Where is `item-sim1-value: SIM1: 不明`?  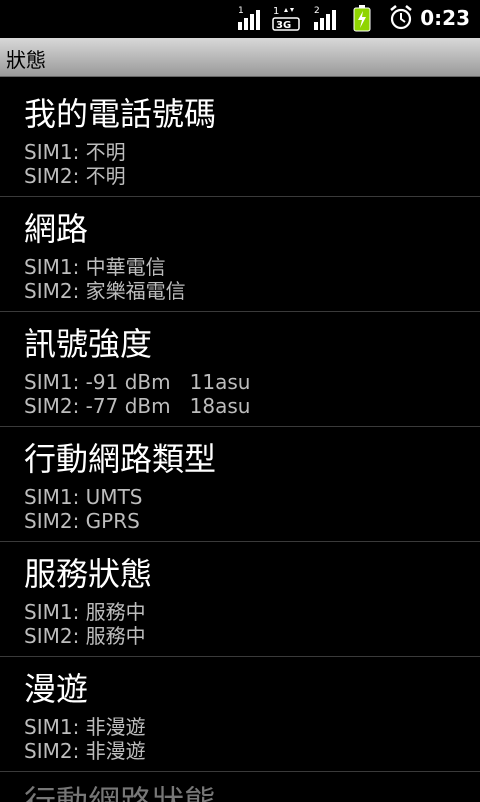
item-sim1-value: SIM1: 不明 is located at coordinates (75, 152).